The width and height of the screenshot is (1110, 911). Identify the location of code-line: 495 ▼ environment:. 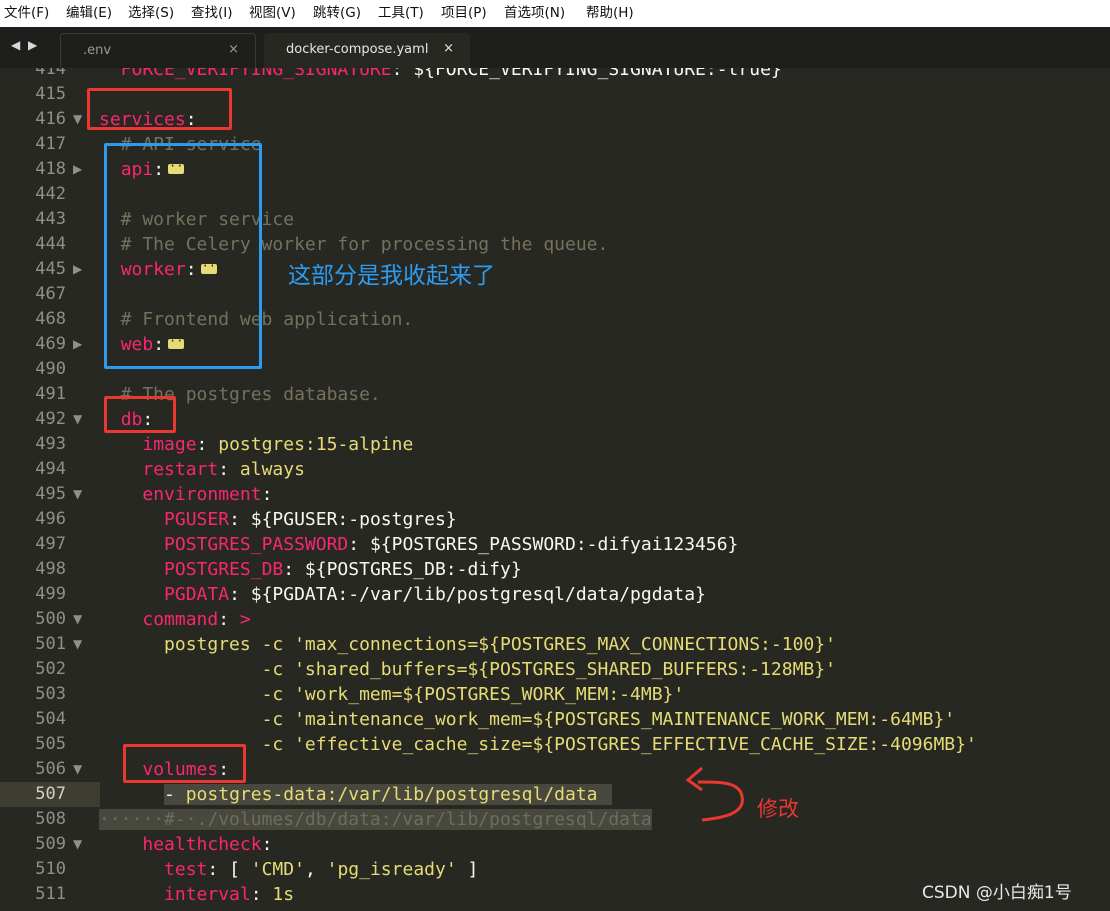
(555, 494).